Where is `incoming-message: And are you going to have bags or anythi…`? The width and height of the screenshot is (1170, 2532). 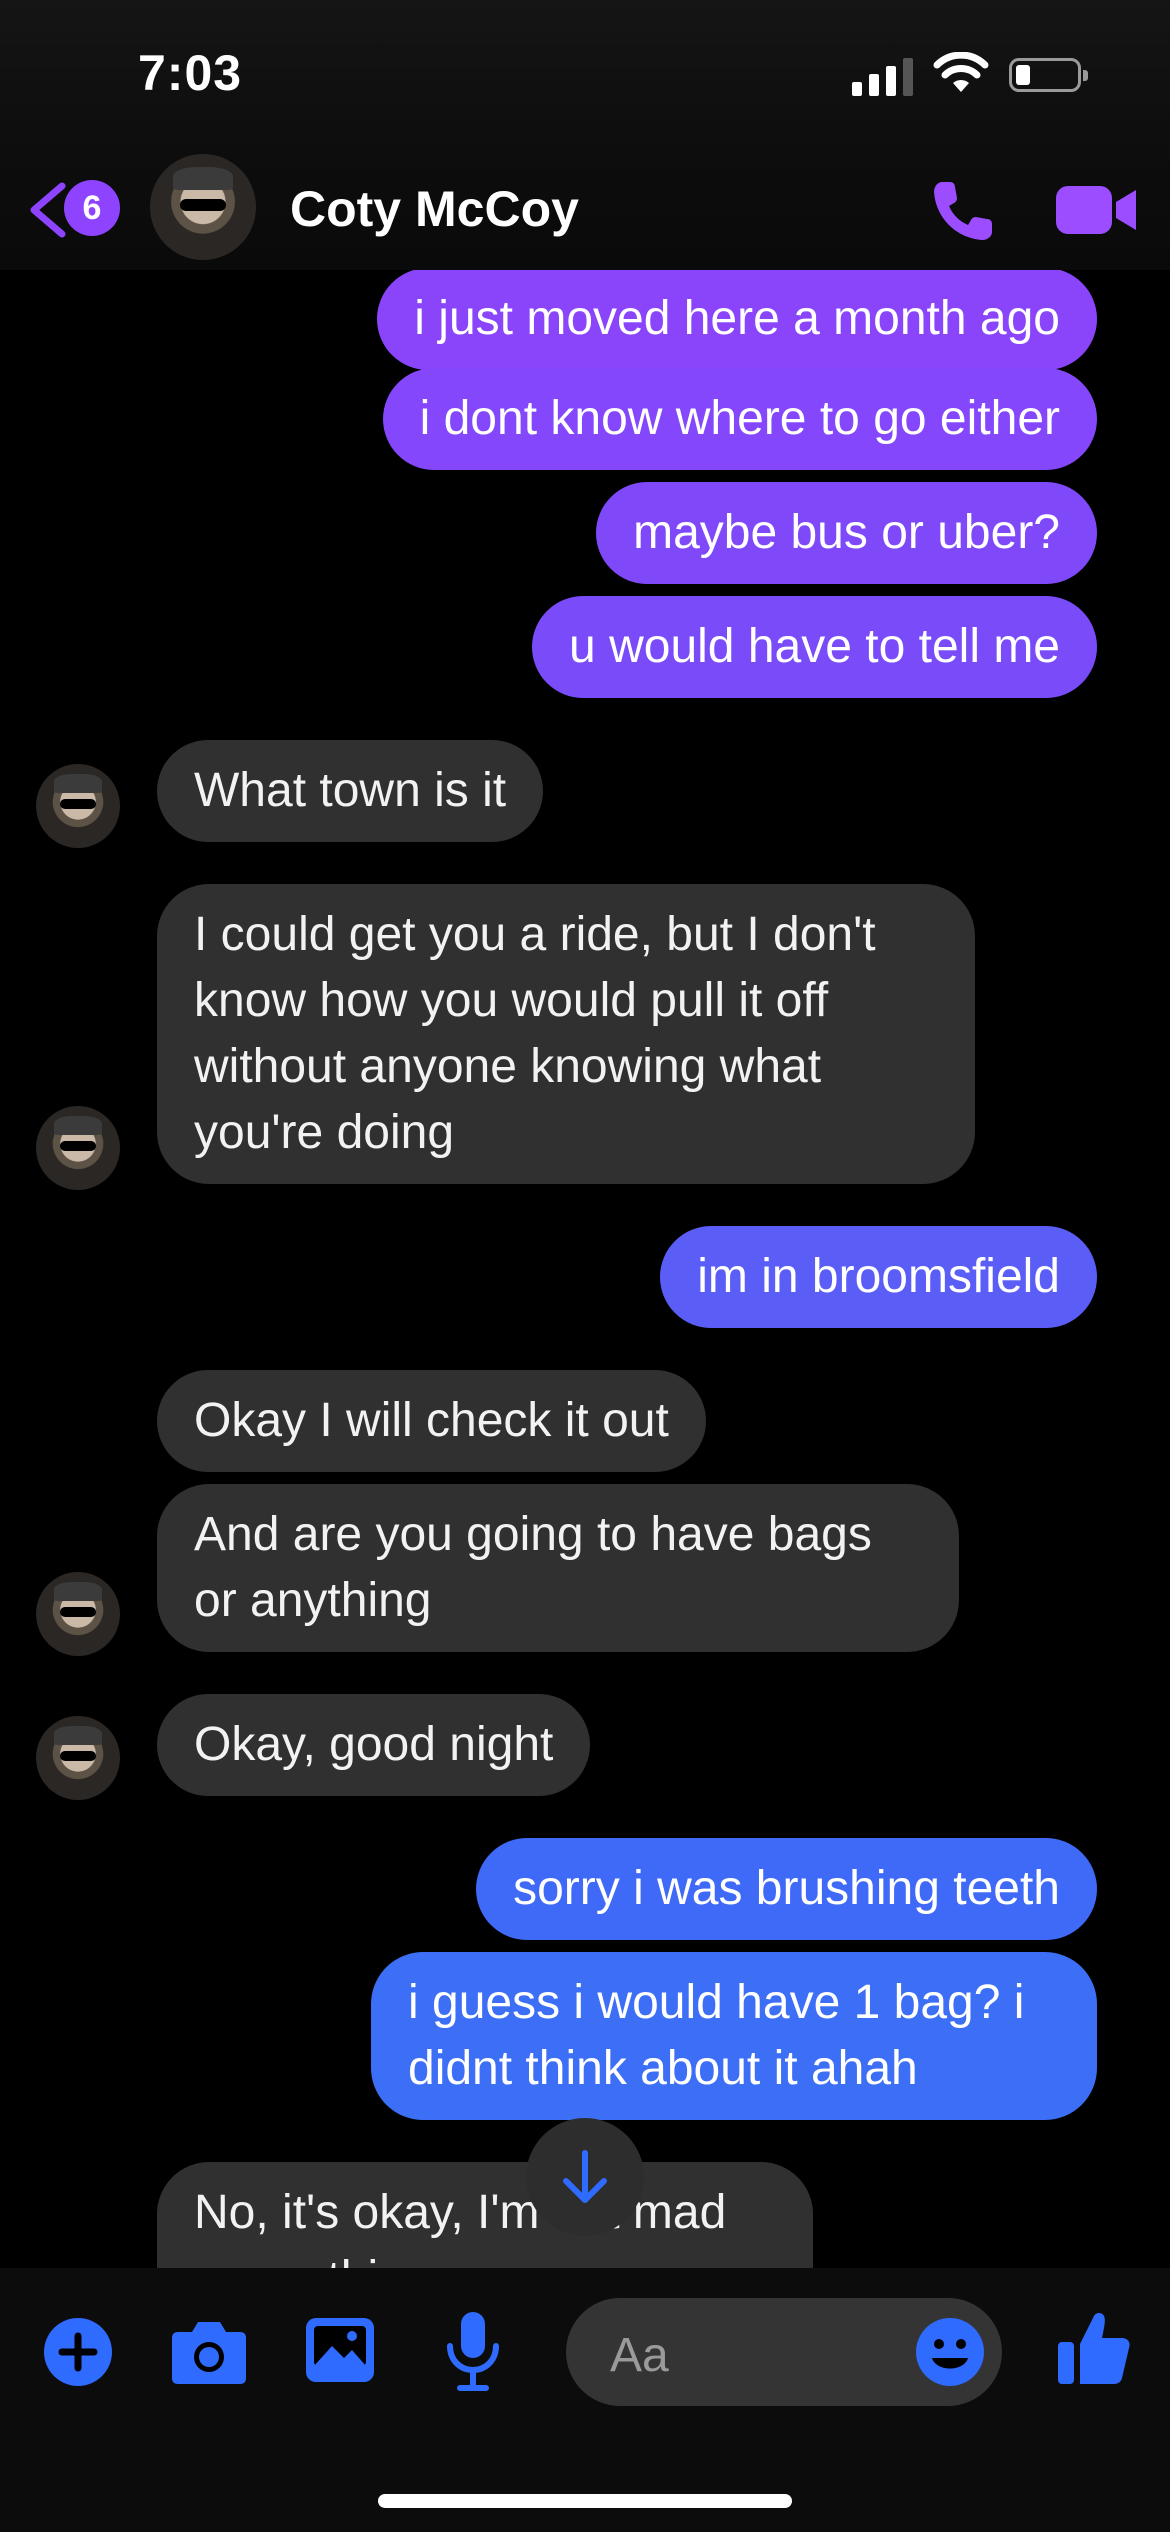
incoming-message: And are you going to have bags or anythi… is located at coordinates (558, 1568).